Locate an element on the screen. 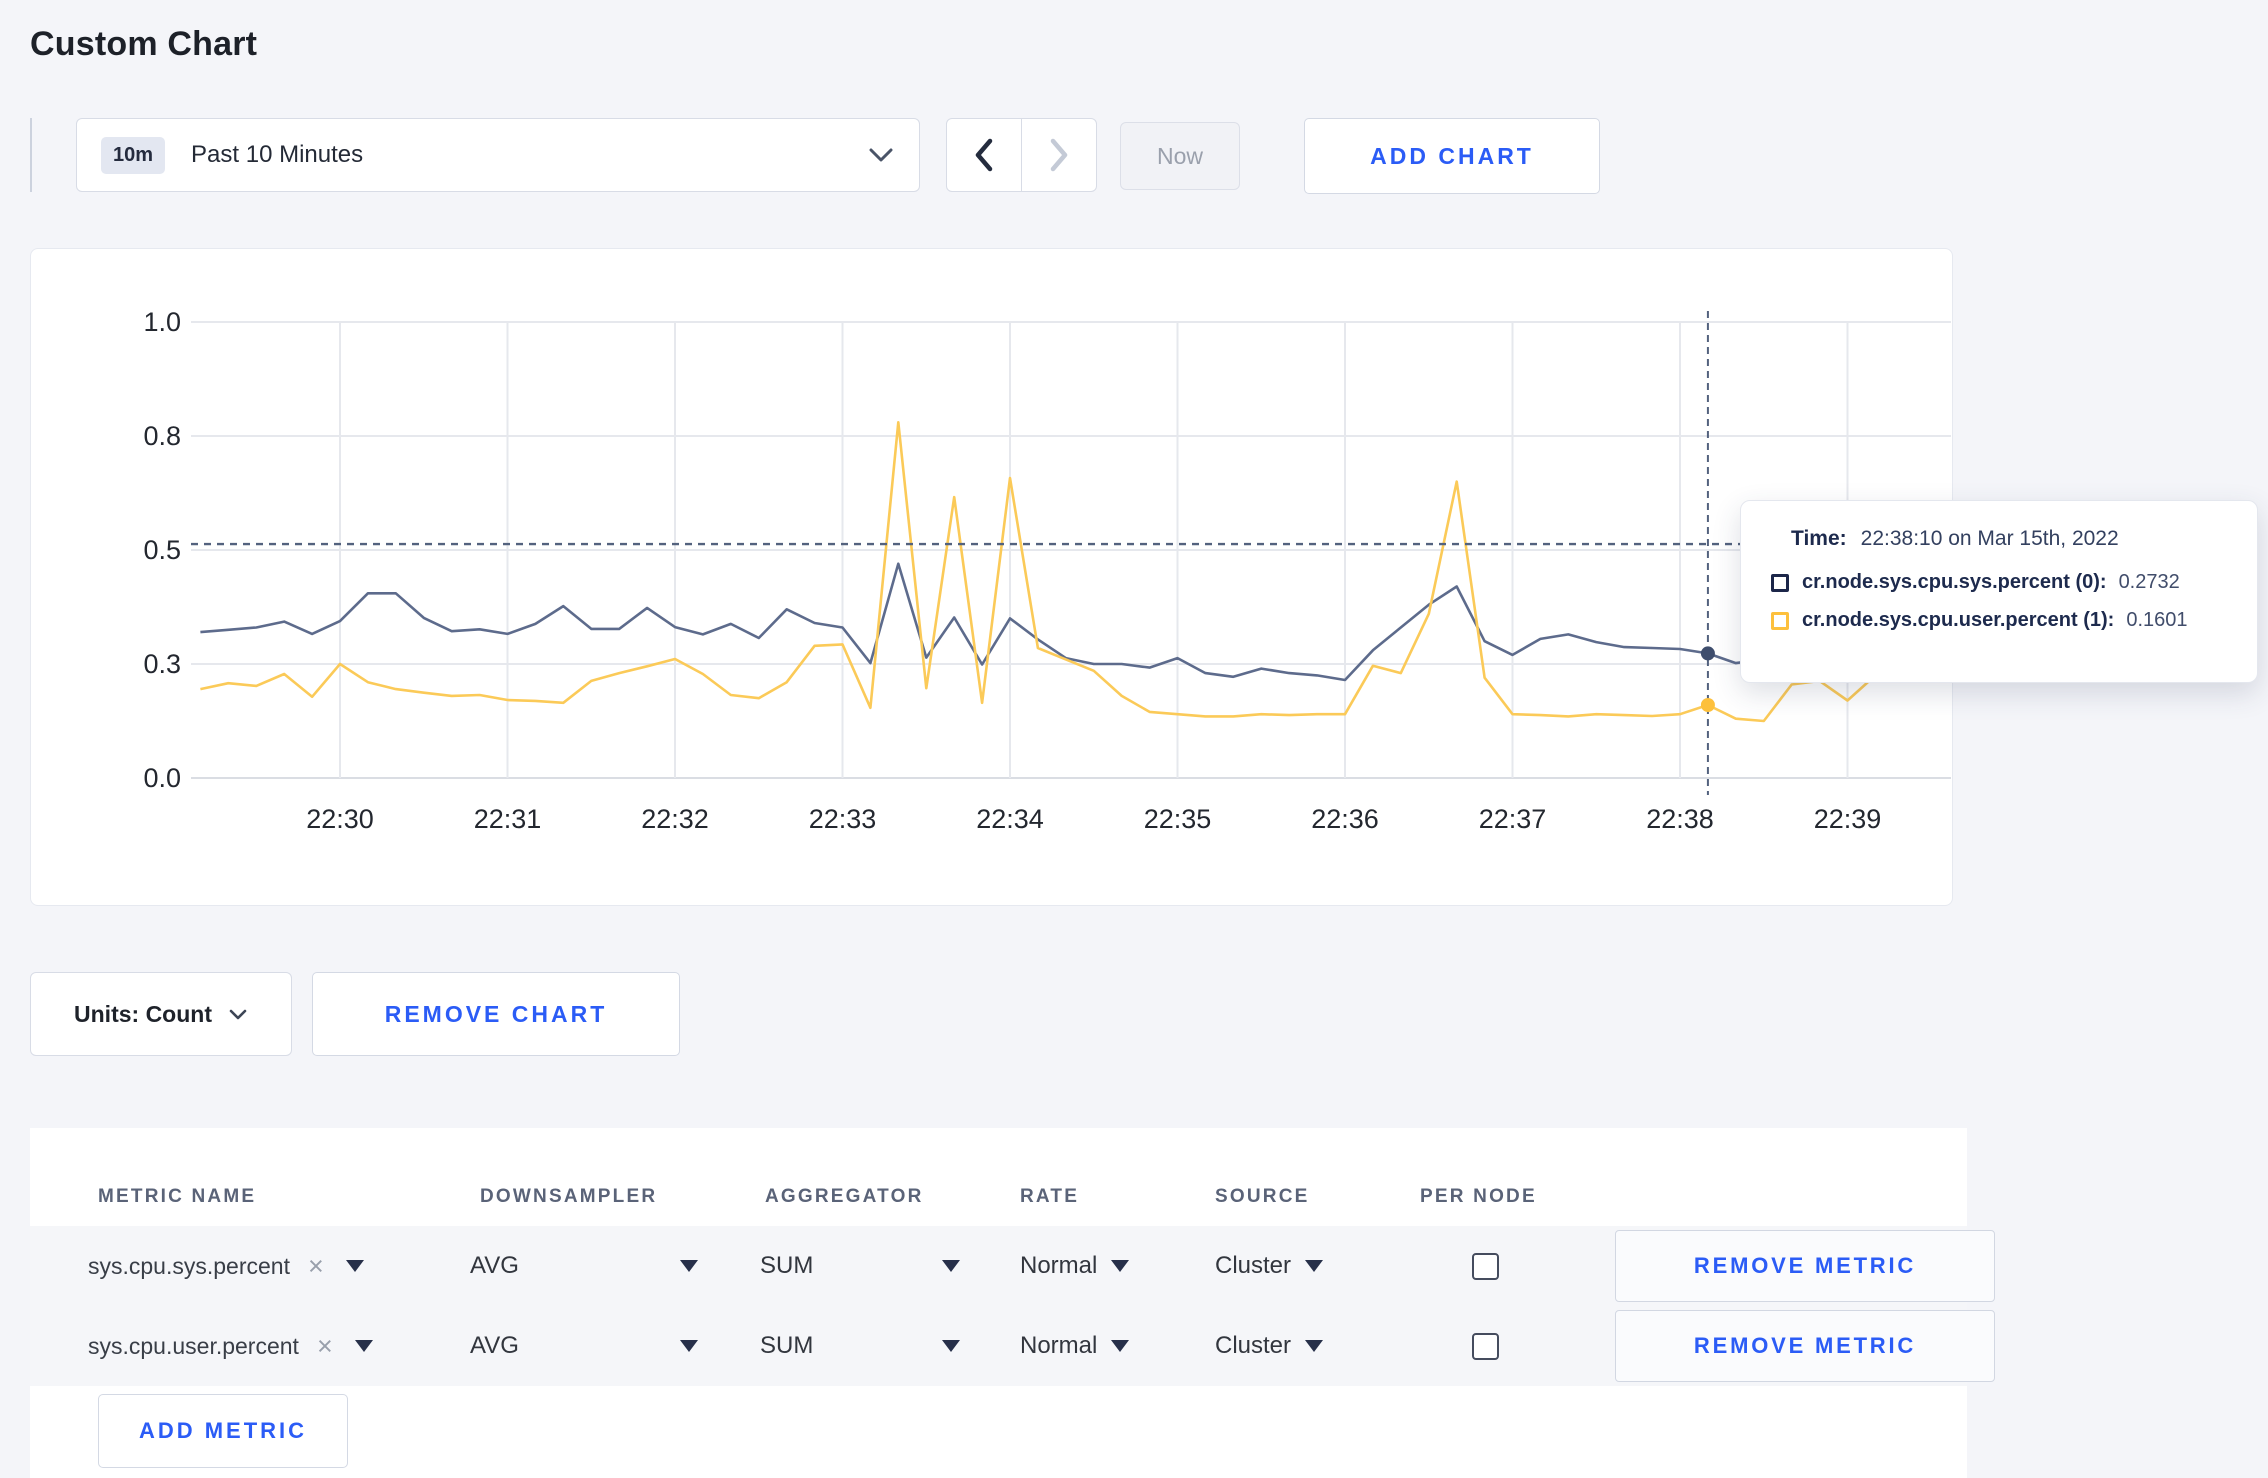 The width and height of the screenshot is (2268, 1478). metric-name-select: sys.cpu.sys.percent is located at coordinates (189, 1266).